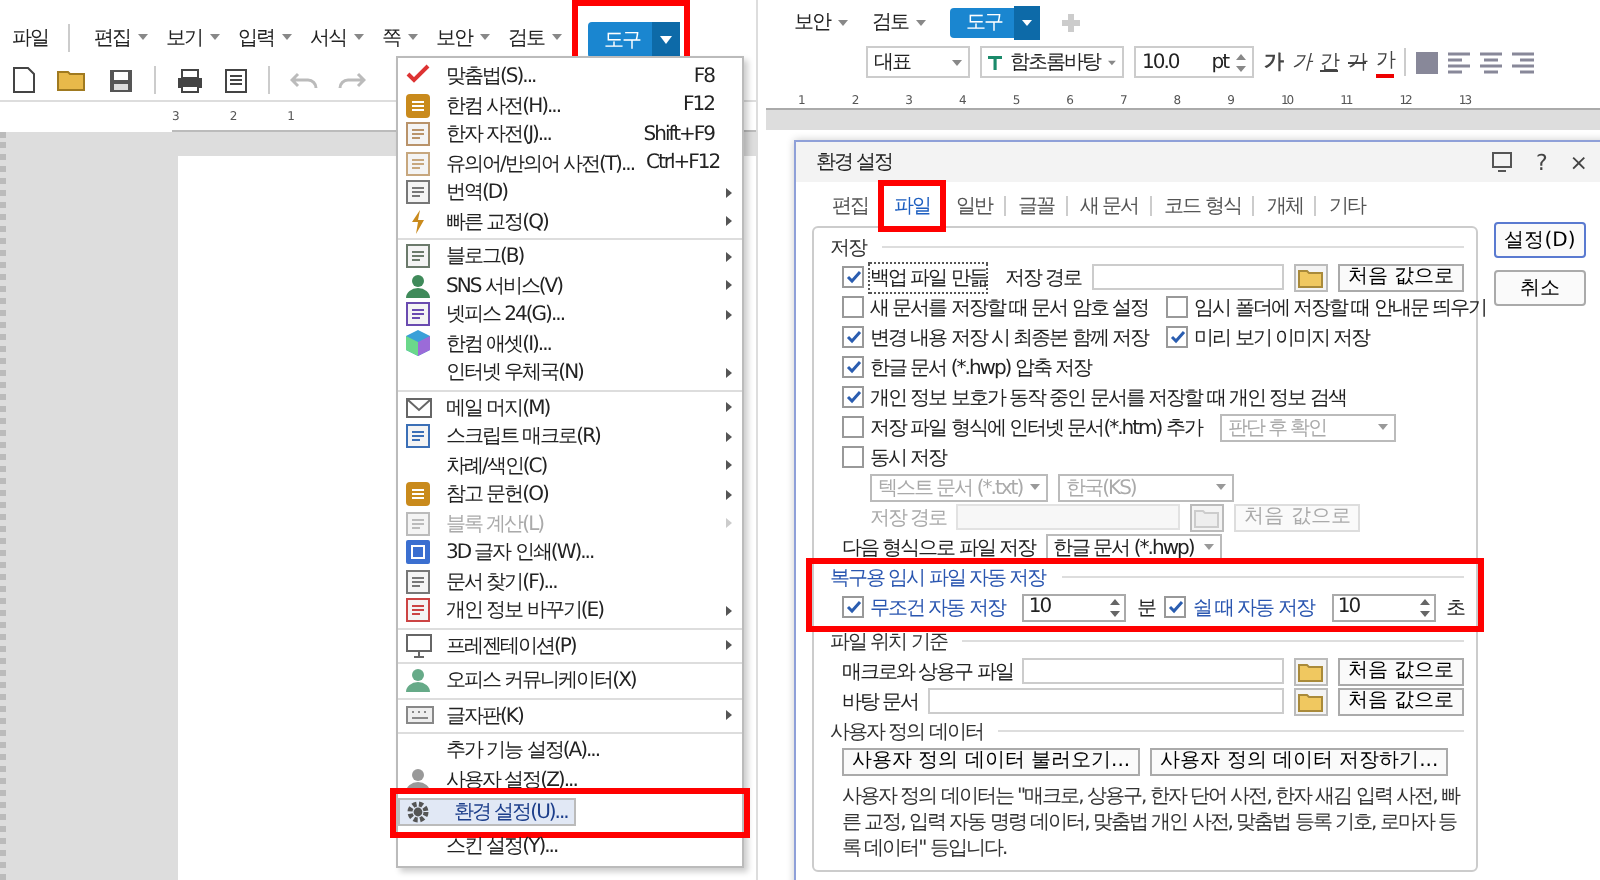  Describe the element at coordinates (570, 256) in the screenshot. I see `menu-item: 블로그(B)` at that location.